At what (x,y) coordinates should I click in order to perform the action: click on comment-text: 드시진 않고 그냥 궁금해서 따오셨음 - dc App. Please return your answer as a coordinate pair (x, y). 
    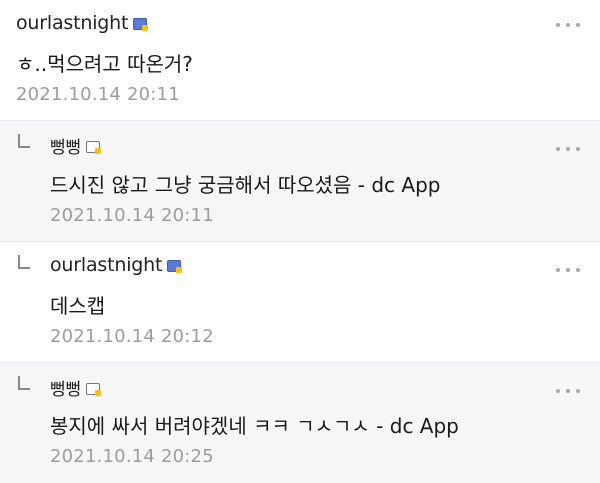
    Looking at the image, I should click on (245, 185).